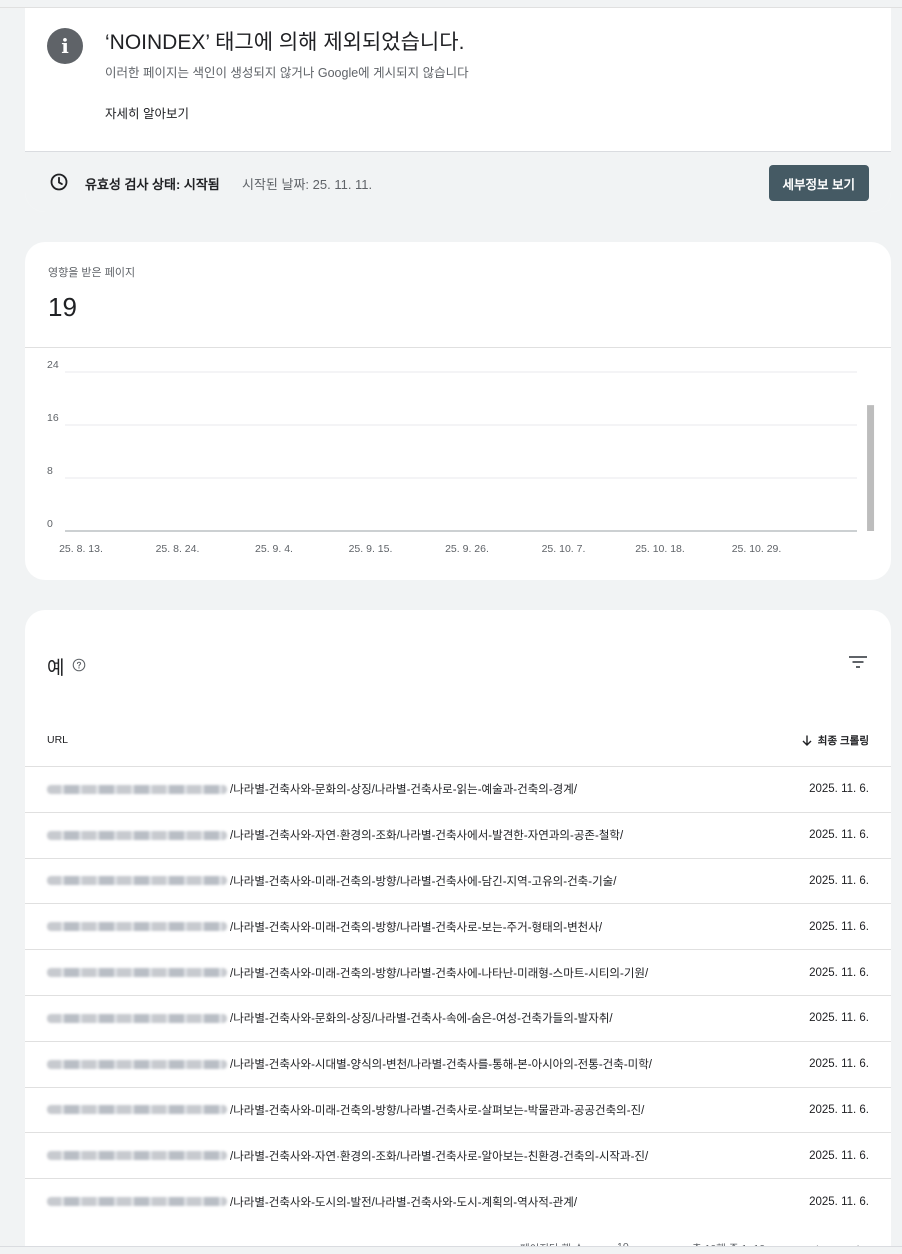 The height and width of the screenshot is (1254, 902). I want to click on arrow-down-icon, so click(807, 740).